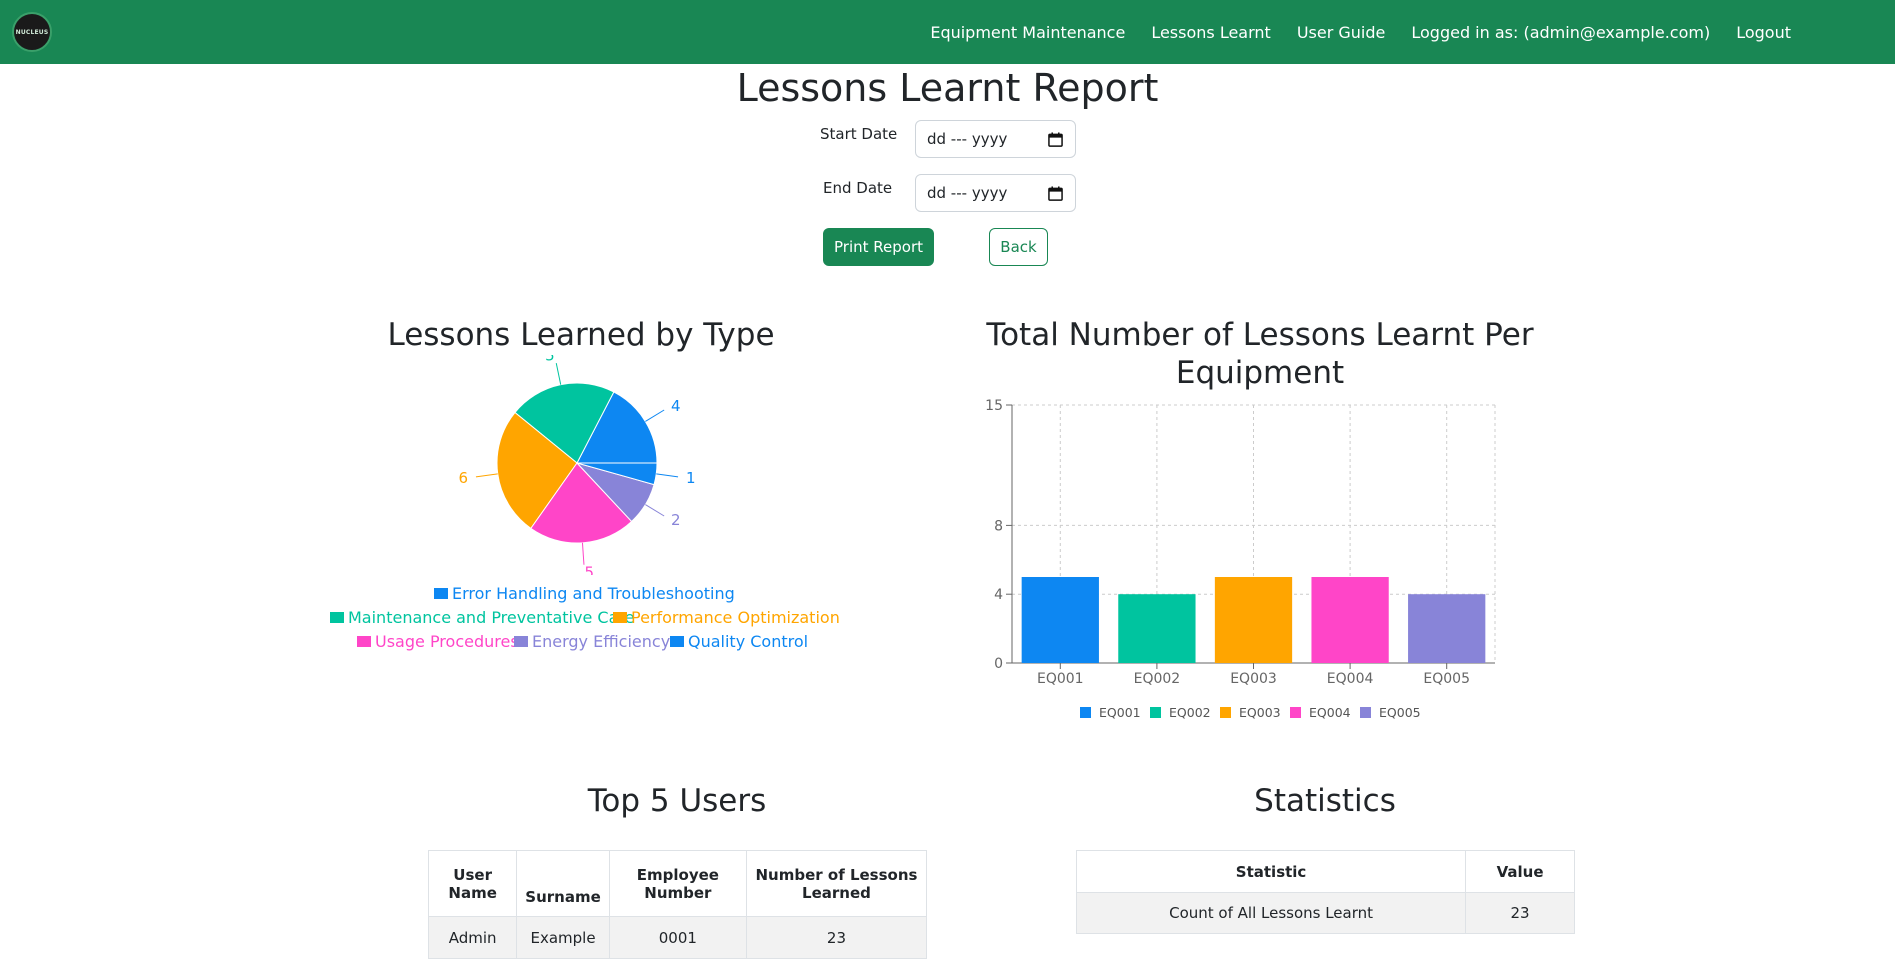  What do you see at coordinates (1190, 712) in the screenshot?
I see `legend-label: EQ002` at bounding box center [1190, 712].